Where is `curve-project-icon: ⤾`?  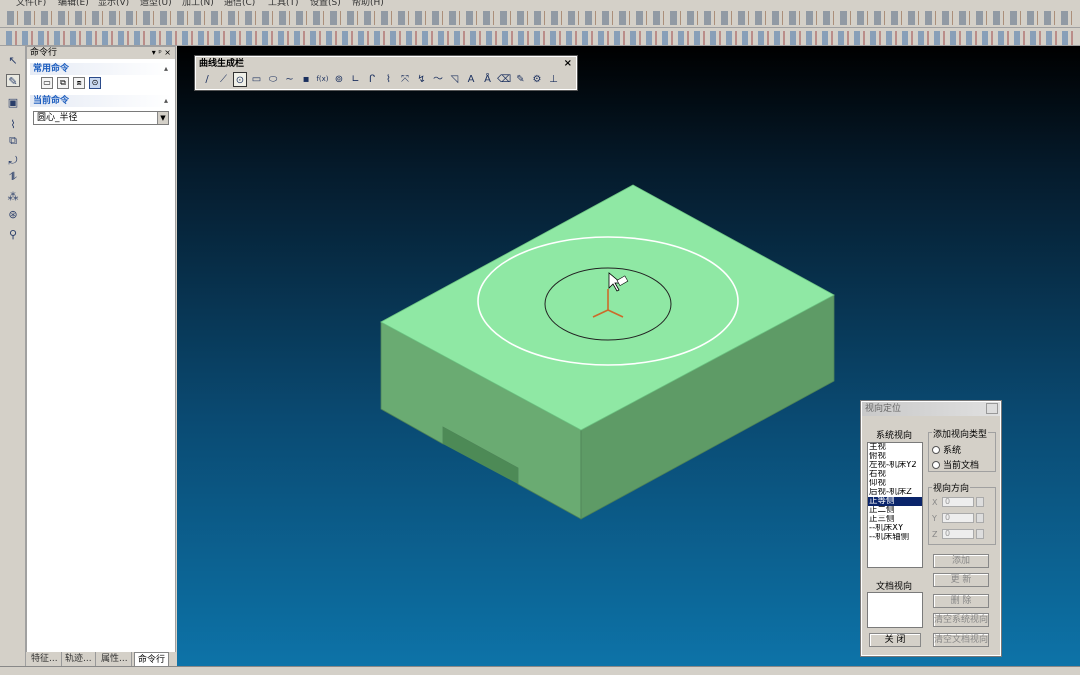 curve-project-icon: ⤾ is located at coordinates (13, 160).